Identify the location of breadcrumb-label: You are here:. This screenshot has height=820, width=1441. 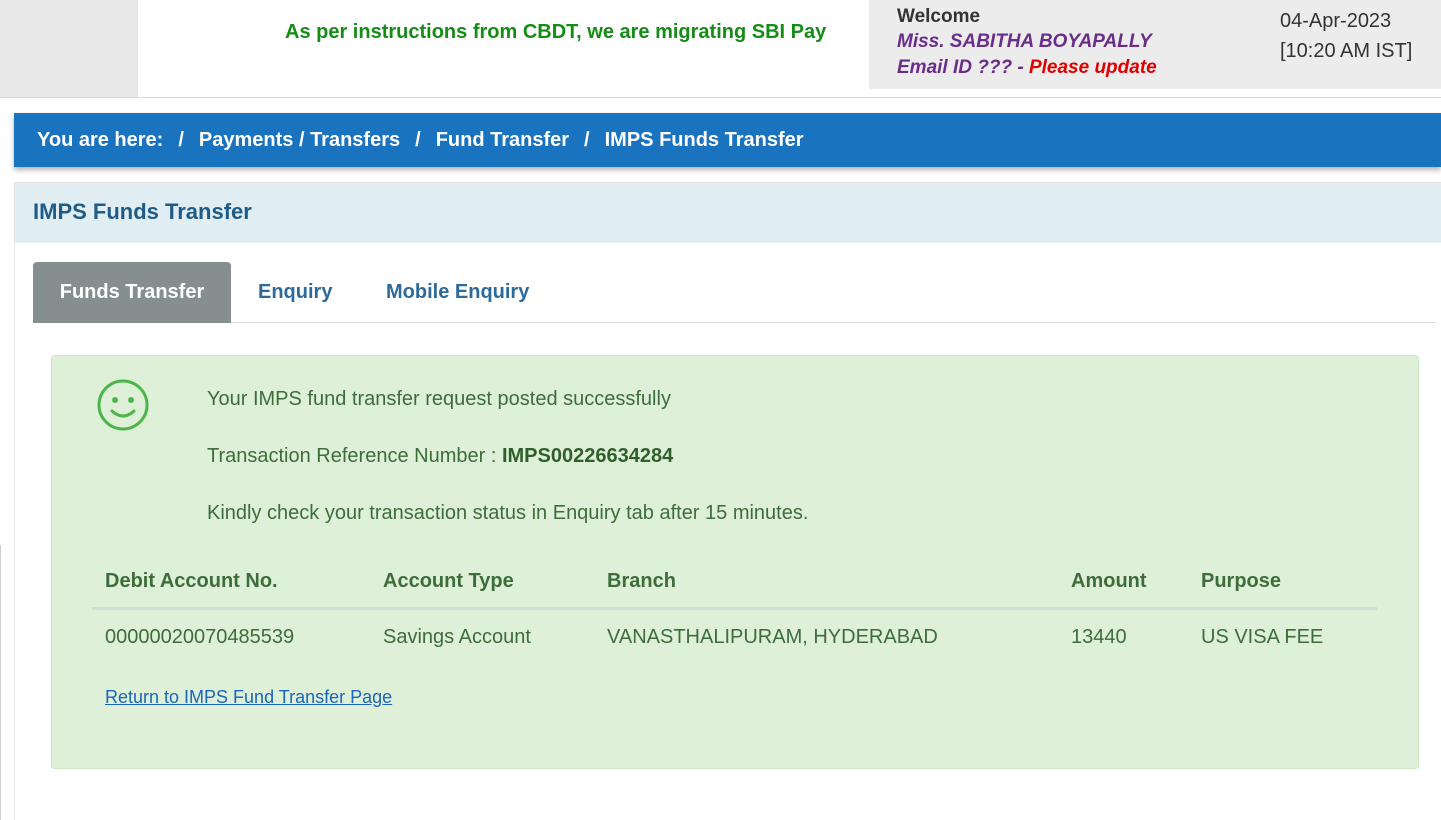
(100, 139).